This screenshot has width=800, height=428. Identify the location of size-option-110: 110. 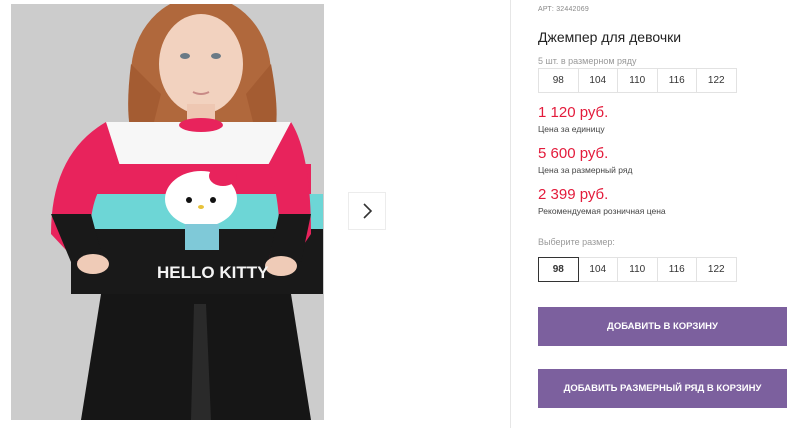
(637, 269).